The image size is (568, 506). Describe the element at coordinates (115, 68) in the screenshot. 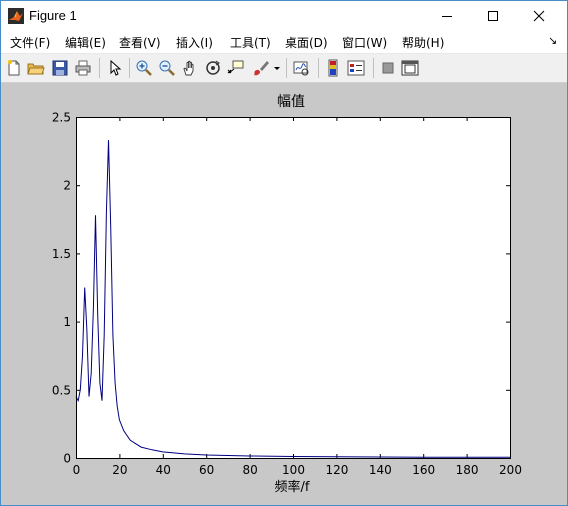

I see `pointer-icon` at that location.